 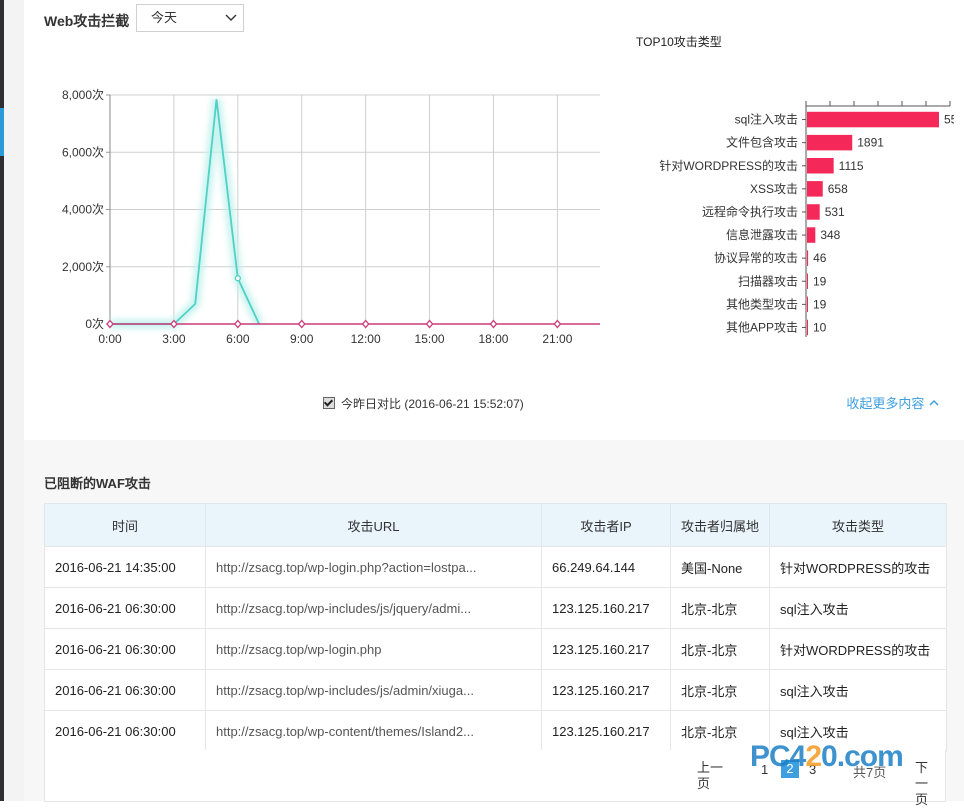 What do you see at coordinates (164, 17) in the screenshot?
I see `period-select-value: 今天` at bounding box center [164, 17].